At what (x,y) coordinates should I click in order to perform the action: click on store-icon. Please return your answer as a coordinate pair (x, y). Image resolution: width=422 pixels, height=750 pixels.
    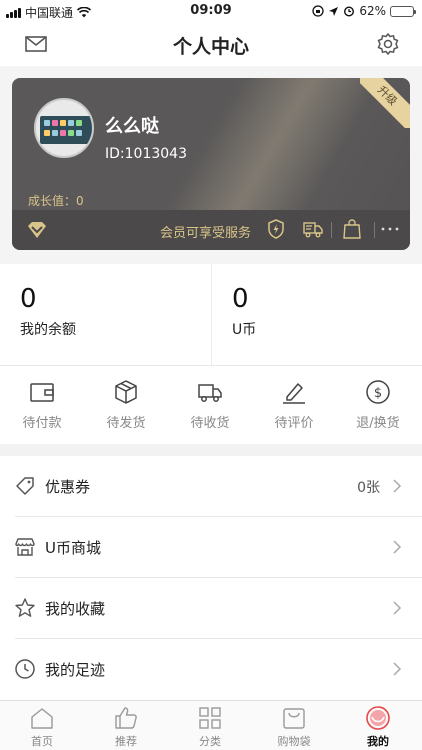
    Looking at the image, I should click on (25, 547).